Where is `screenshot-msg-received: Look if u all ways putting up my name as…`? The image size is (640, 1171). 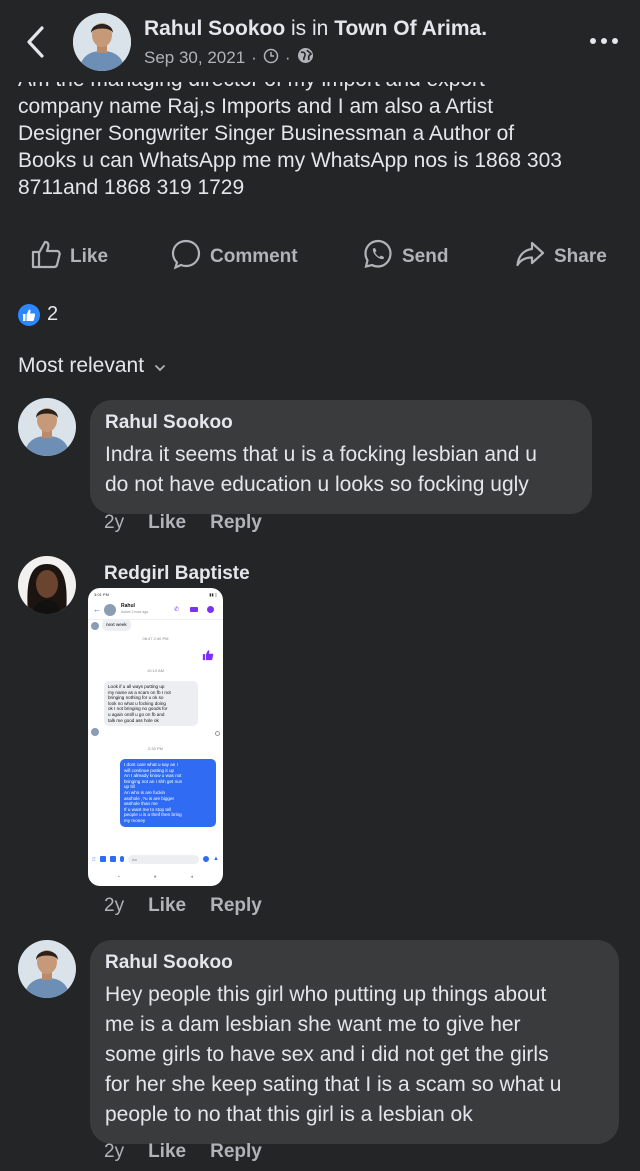 screenshot-msg-received: Look if u all ways putting up my name as… is located at coordinates (151, 704).